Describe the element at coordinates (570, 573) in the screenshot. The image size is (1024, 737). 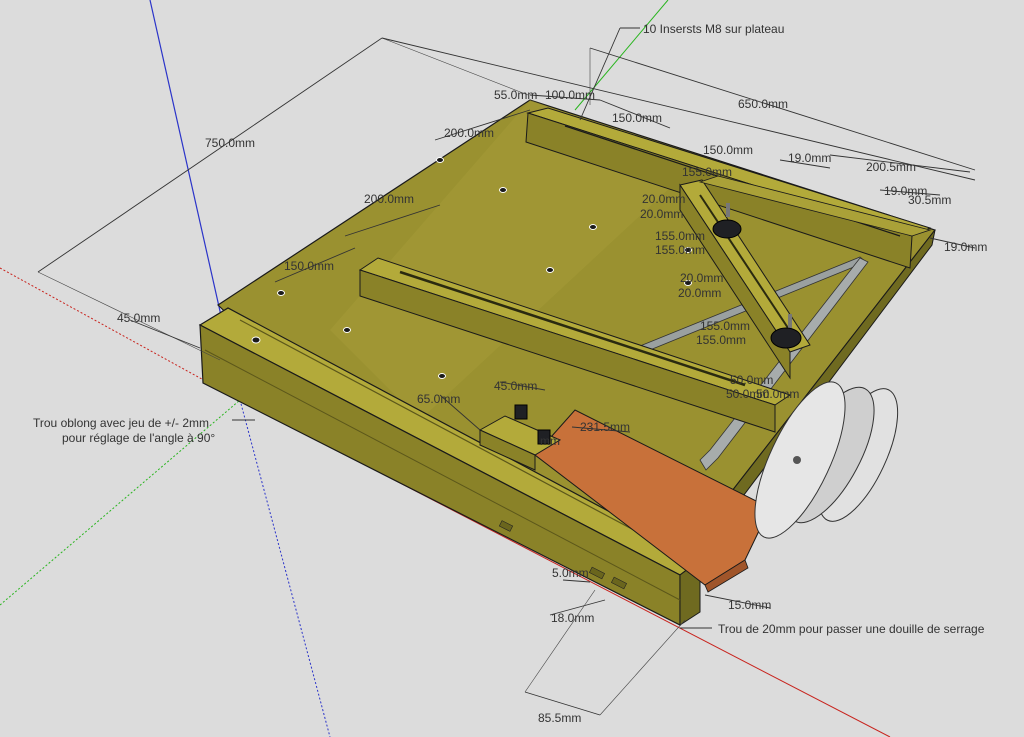
I see `dim-5: 5.0mm` at that location.